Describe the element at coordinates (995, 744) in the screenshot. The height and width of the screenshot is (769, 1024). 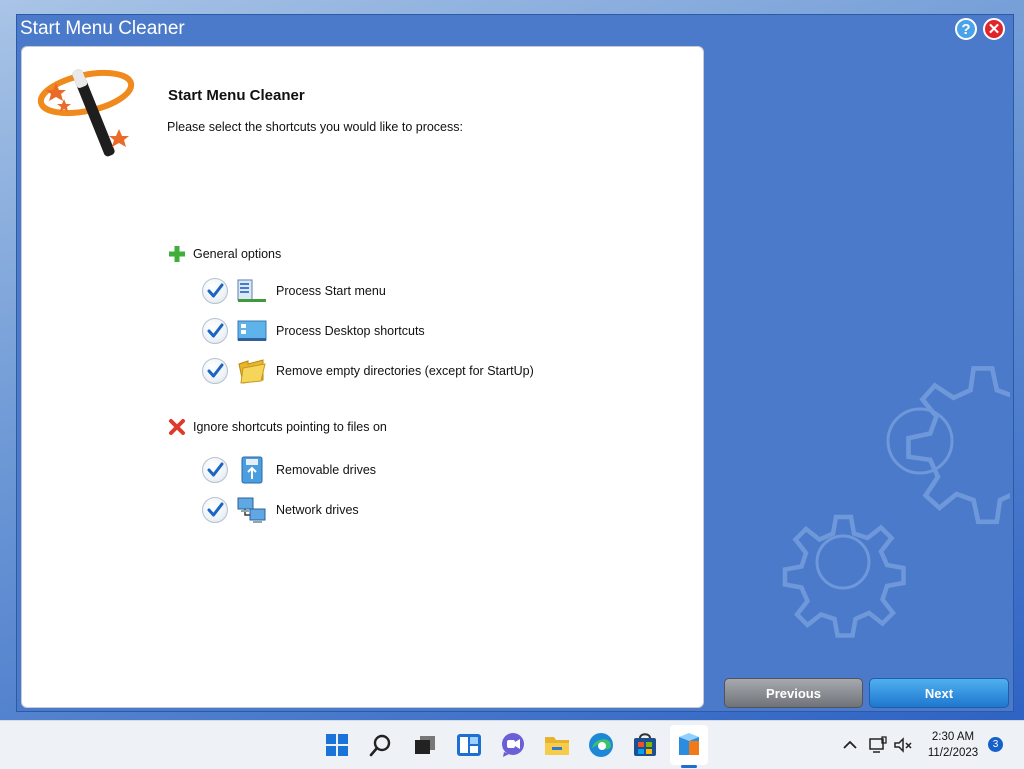
I see `notification-badge: 3` at that location.